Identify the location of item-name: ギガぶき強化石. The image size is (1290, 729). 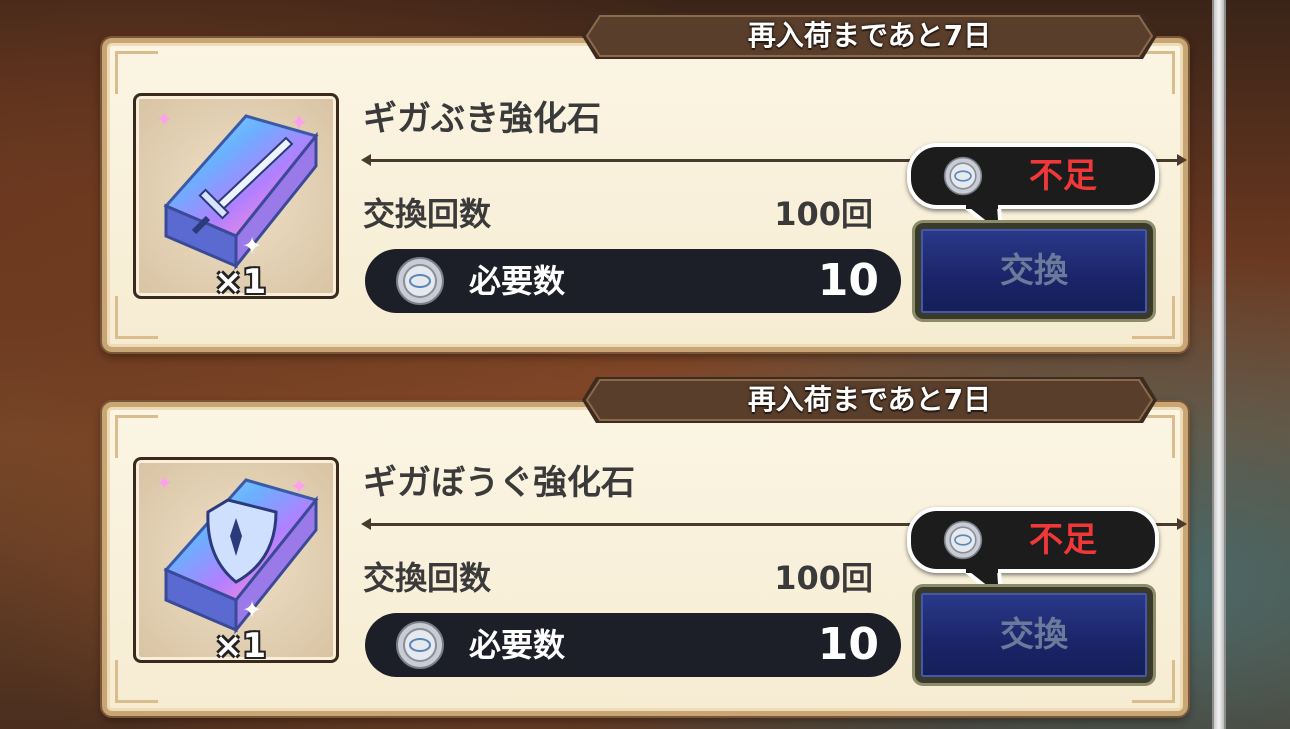
(482, 119).